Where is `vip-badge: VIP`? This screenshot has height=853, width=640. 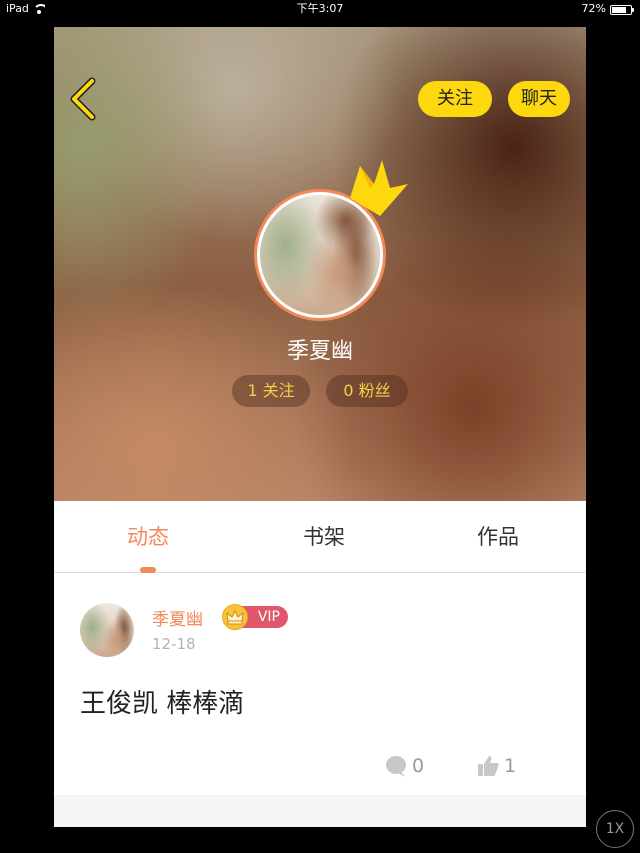
vip-badge: VIP is located at coordinates (255, 617).